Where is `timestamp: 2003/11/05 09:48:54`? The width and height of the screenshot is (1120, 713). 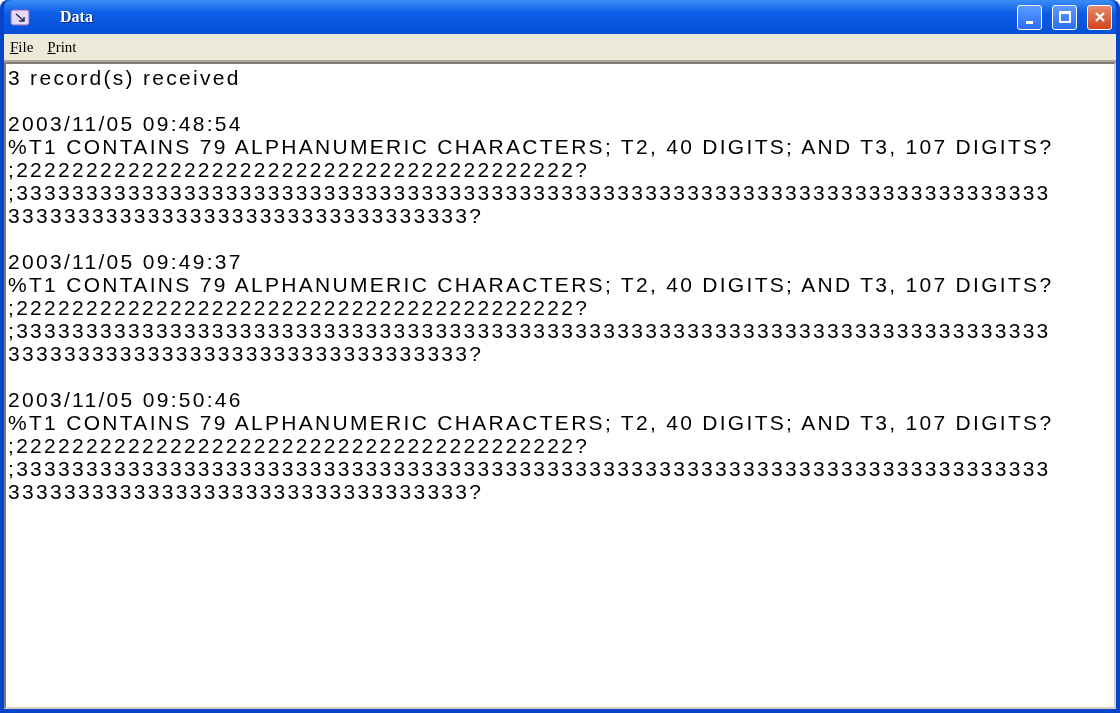
timestamp: 2003/11/05 09:48:54 is located at coordinates (126, 123).